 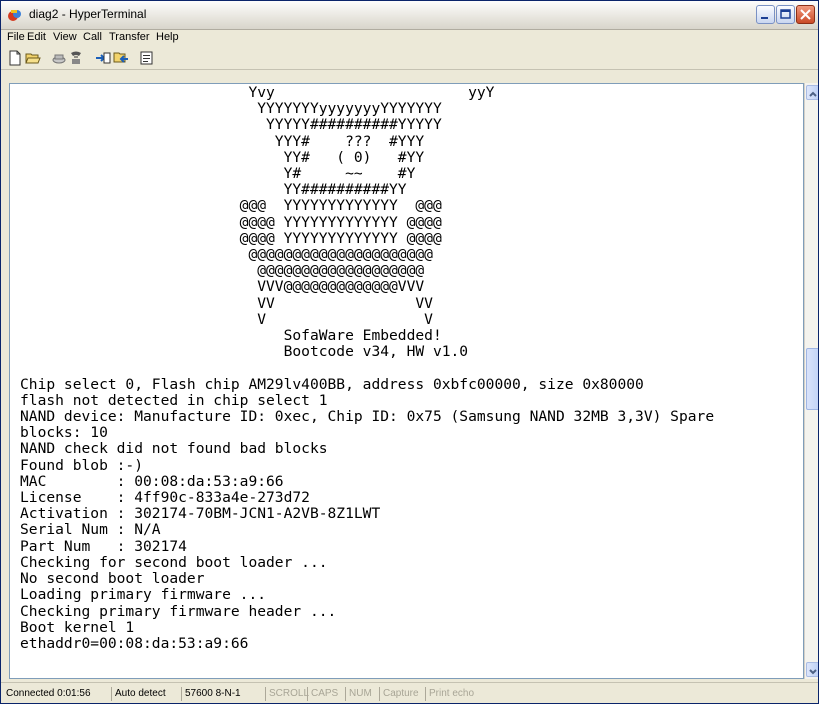 I want to click on open-icon, so click(x=33, y=58).